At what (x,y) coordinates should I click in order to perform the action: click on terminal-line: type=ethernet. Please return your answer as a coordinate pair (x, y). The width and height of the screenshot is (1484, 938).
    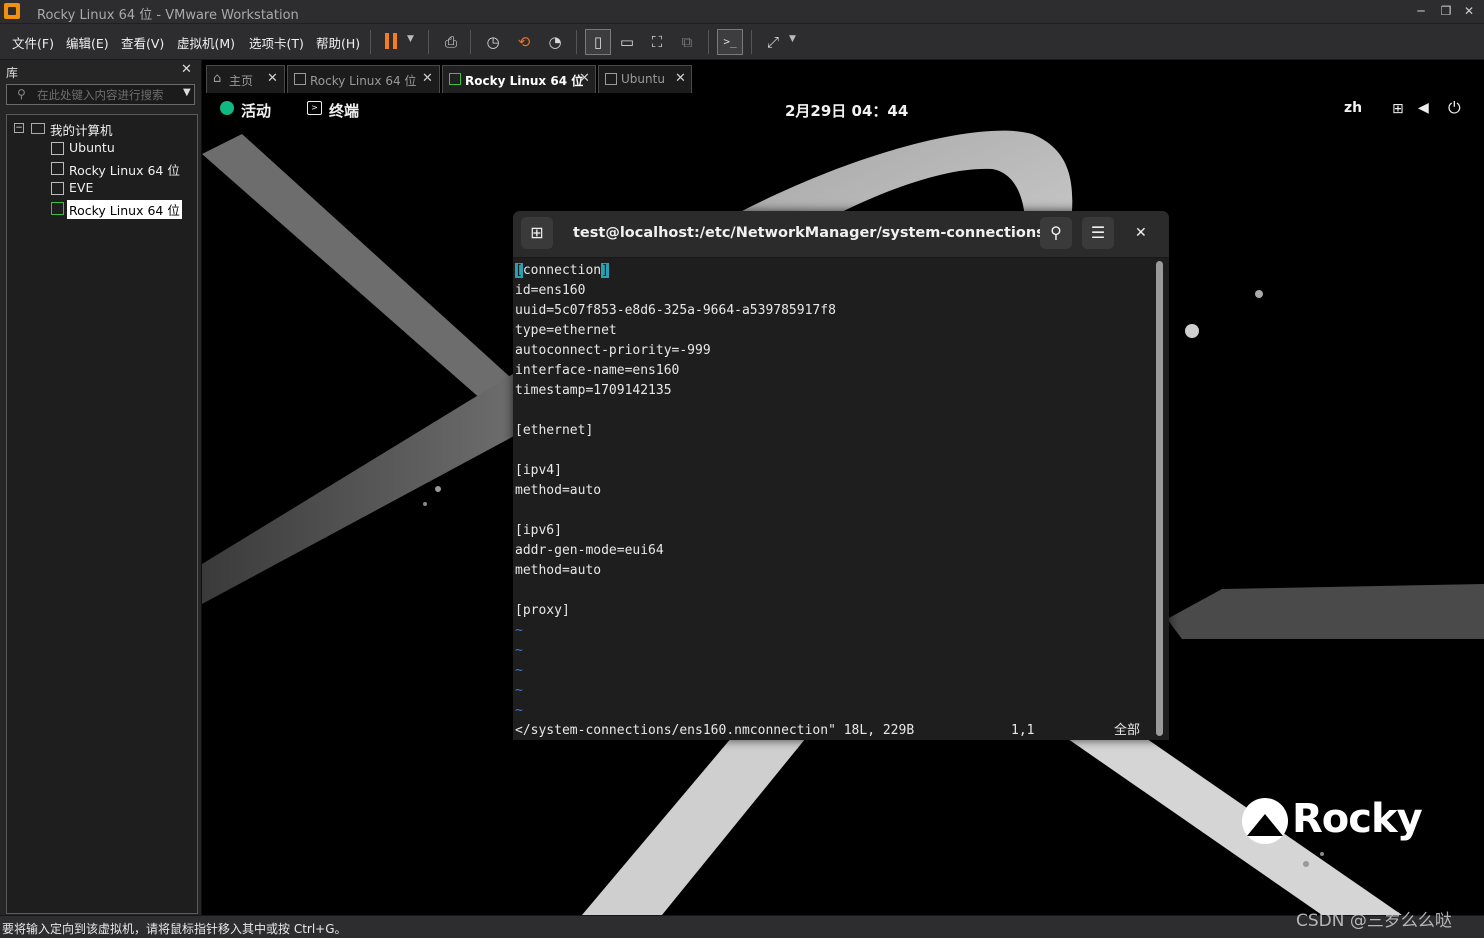
    Looking at the image, I should click on (566, 330).